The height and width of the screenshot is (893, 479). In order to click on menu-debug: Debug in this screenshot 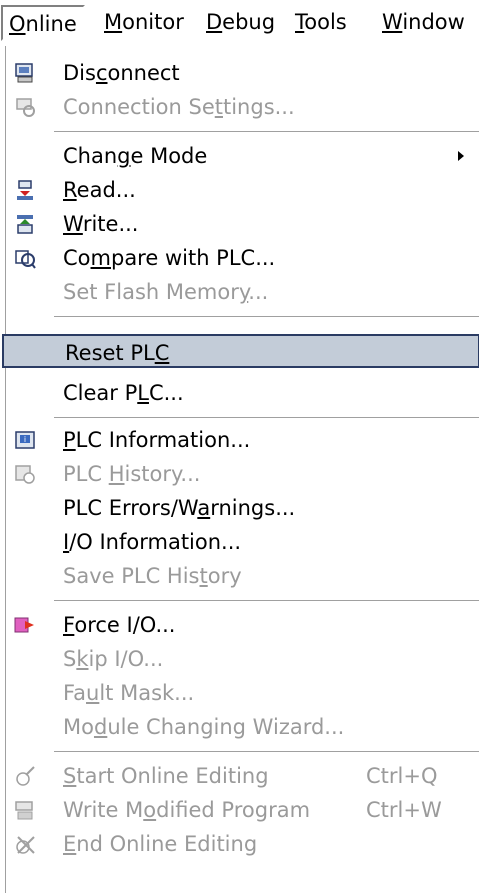, I will do `click(240, 23)`.